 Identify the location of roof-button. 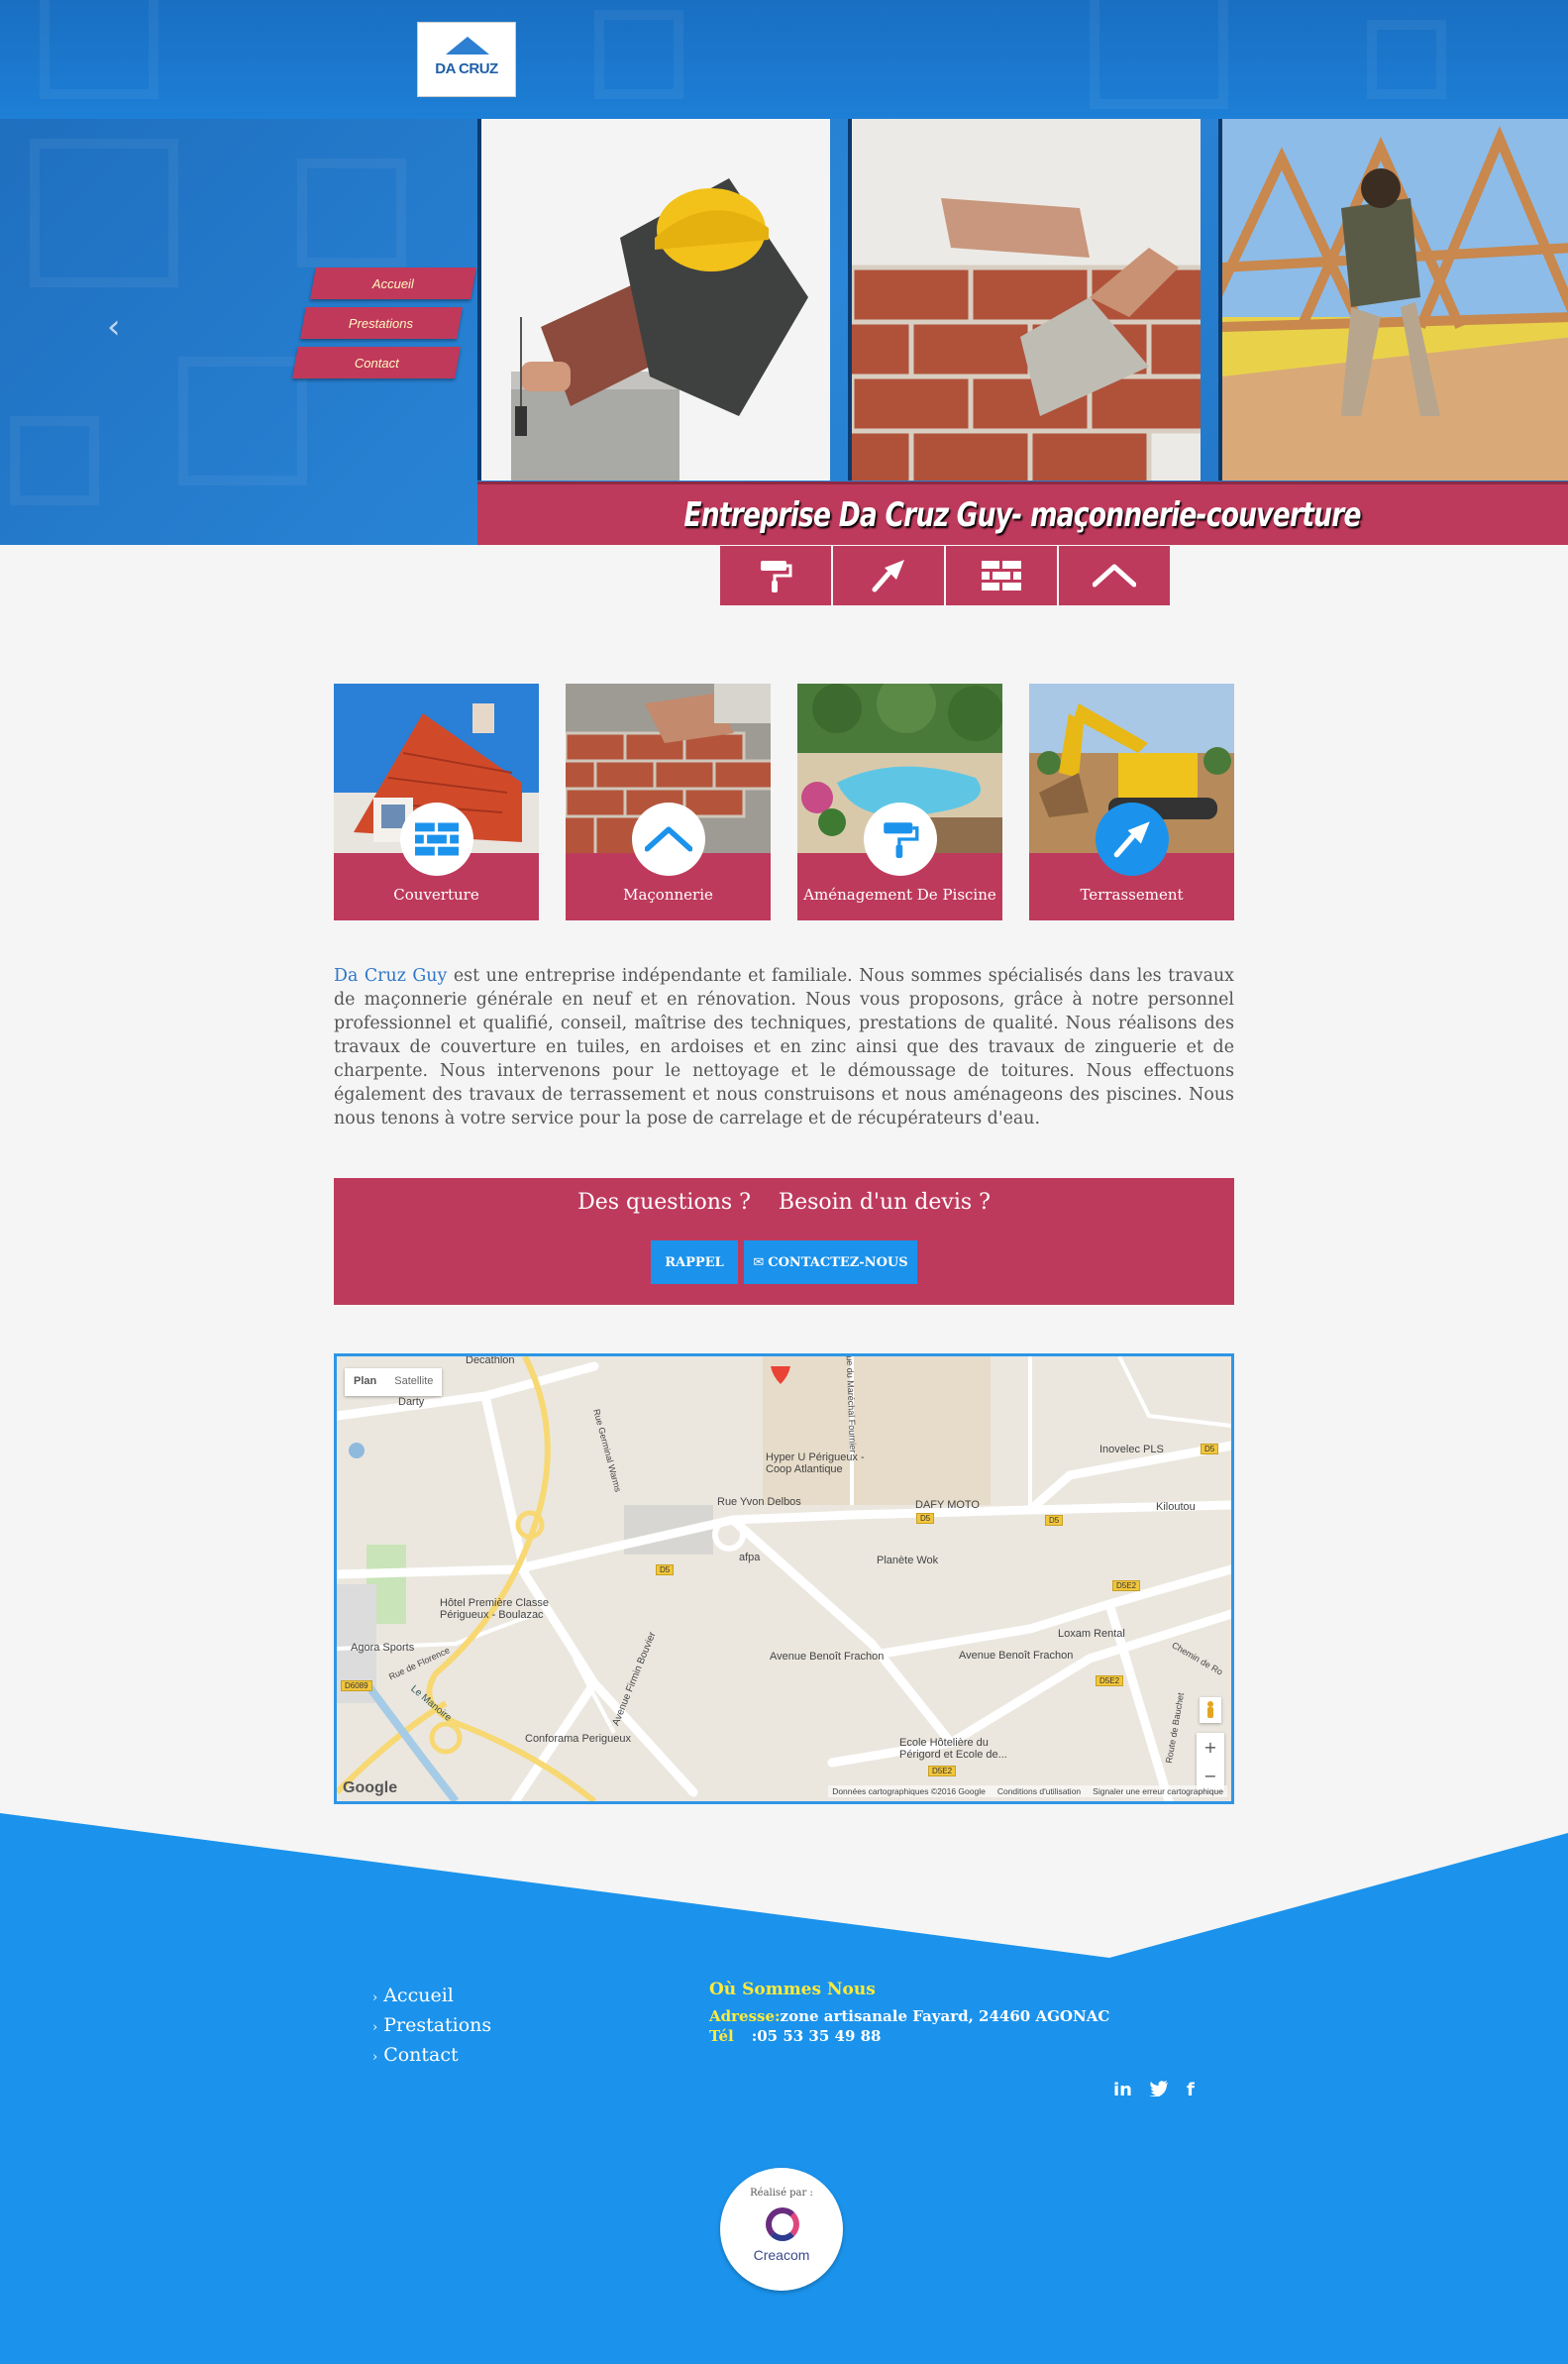
(1115, 575).